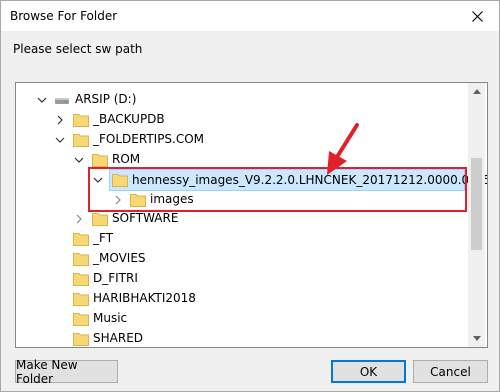 The height and width of the screenshot is (392, 500). What do you see at coordinates (129, 119) in the screenshot?
I see `tree-item-label: _BACKUPDB` at bounding box center [129, 119].